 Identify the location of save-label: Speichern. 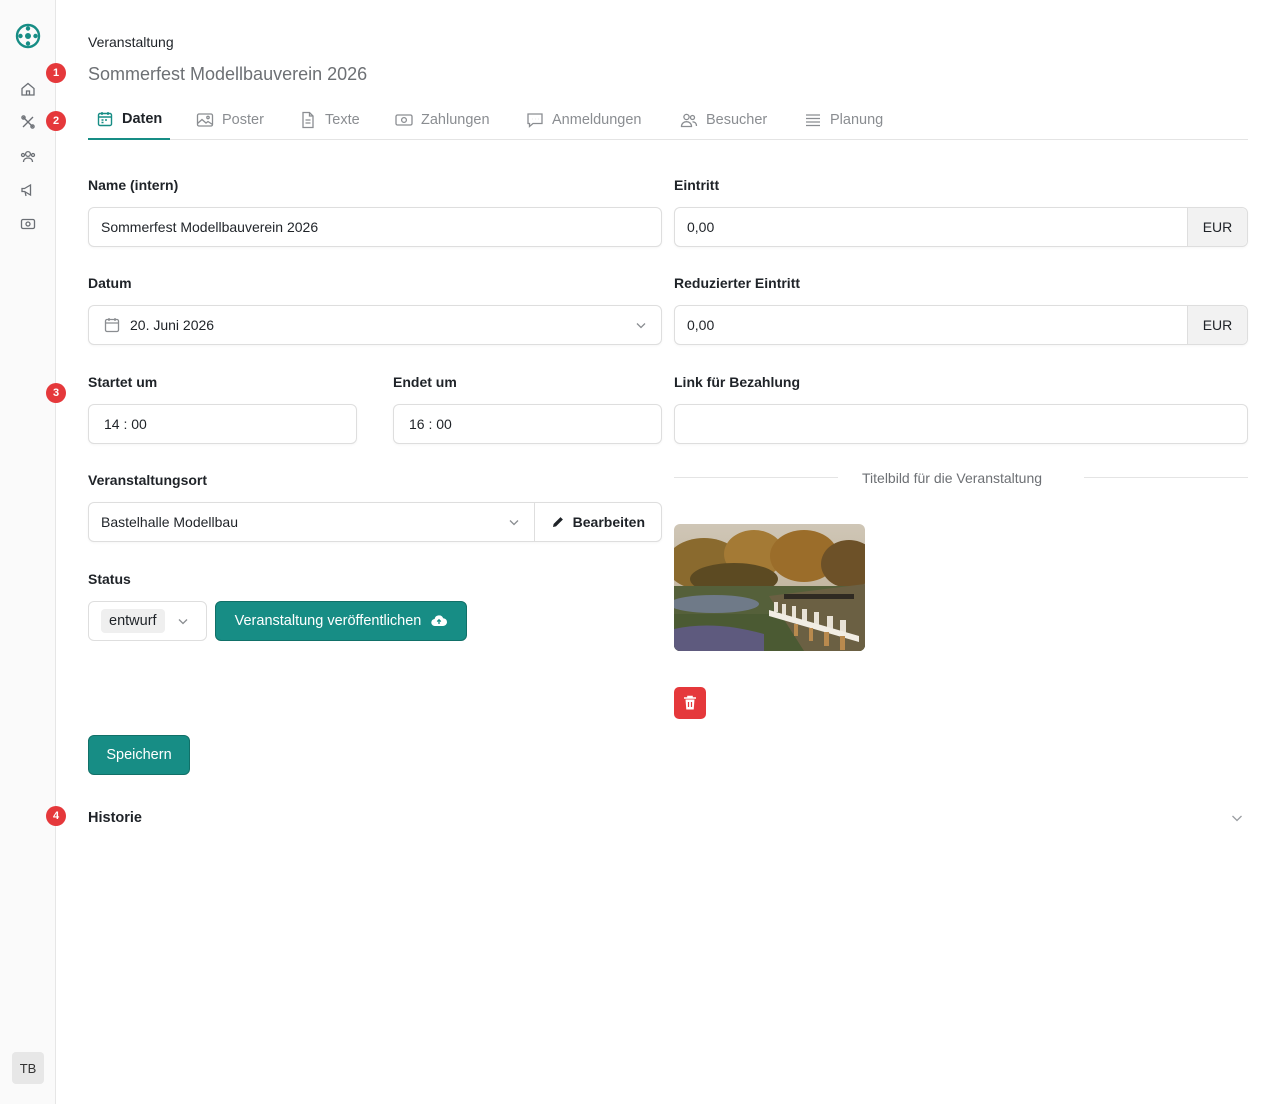
(139, 755).